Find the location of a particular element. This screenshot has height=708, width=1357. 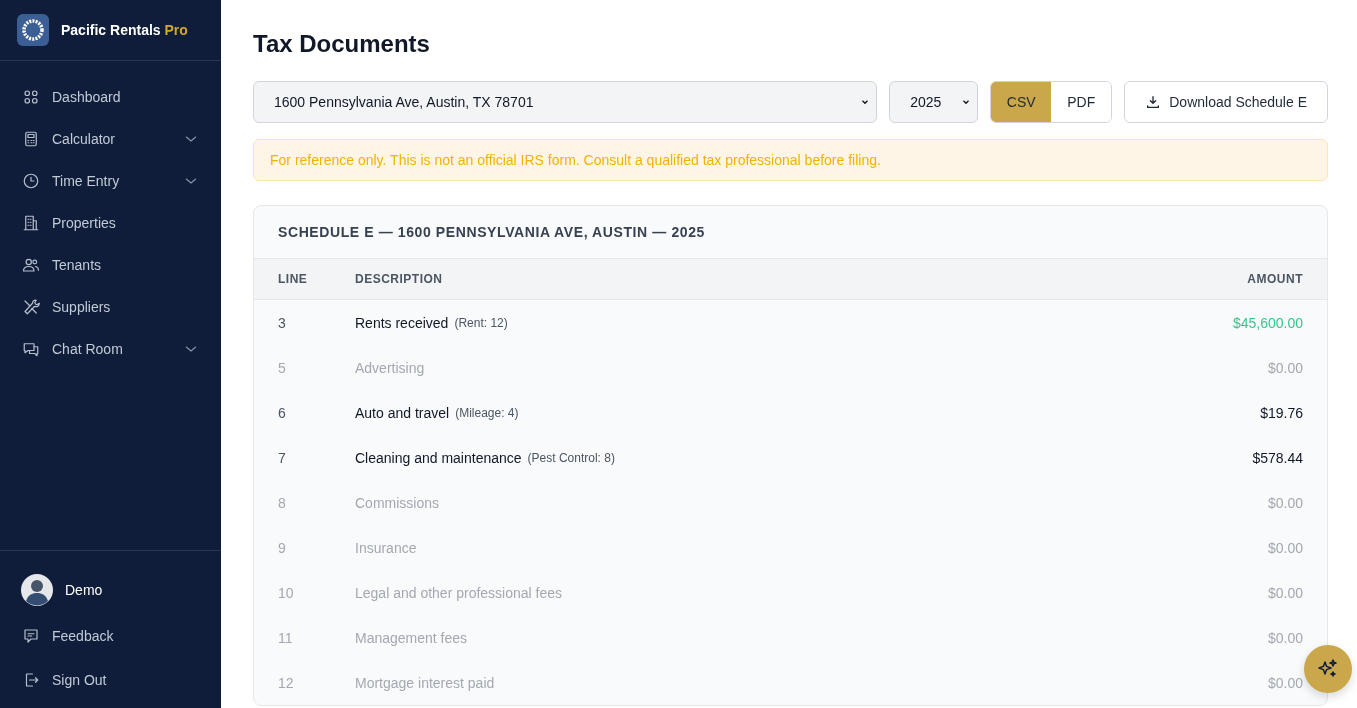

nav-item: Time Entry is located at coordinates (110, 181).